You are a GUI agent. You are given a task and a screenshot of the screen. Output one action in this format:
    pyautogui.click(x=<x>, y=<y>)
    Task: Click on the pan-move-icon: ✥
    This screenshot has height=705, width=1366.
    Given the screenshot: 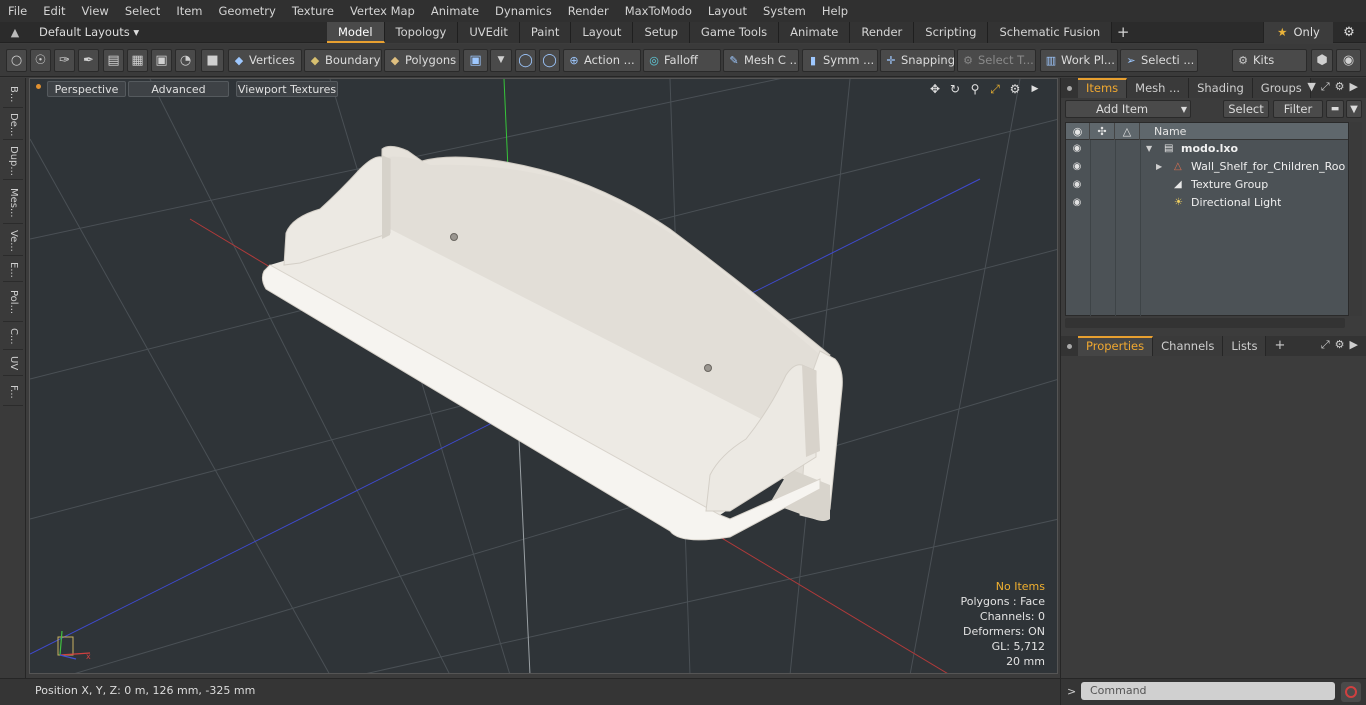 What is the action you would take?
    pyautogui.click(x=935, y=89)
    